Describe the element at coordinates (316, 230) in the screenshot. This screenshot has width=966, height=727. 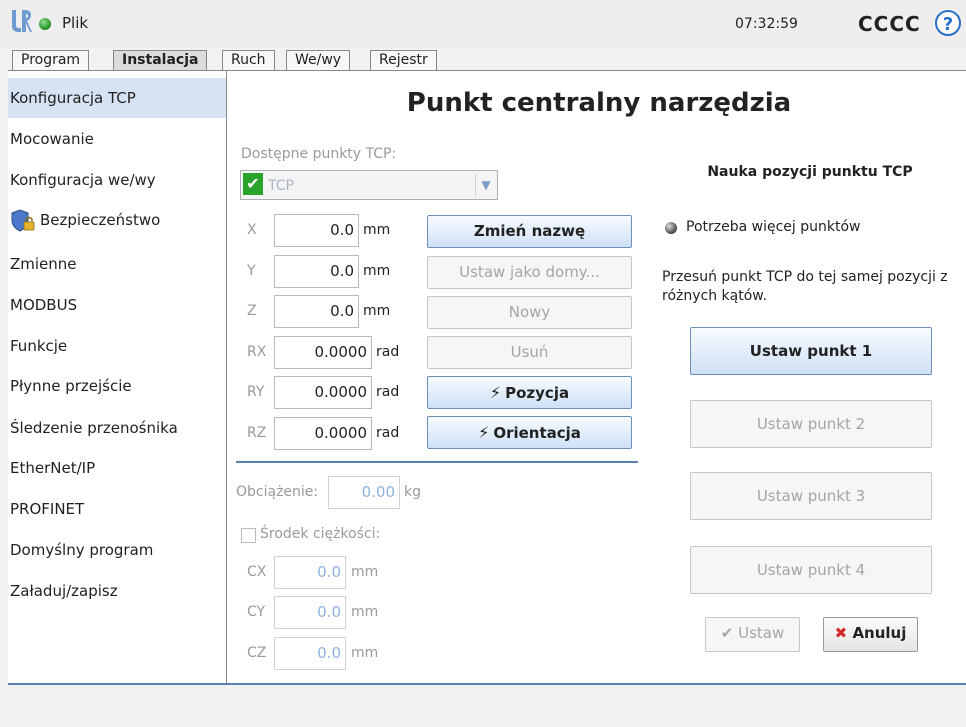
I see `x-input: 0.0` at that location.